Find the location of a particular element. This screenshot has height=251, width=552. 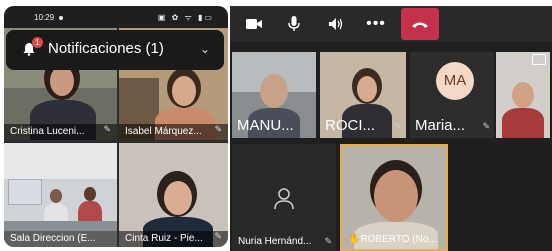

speaker-icon is located at coordinates (336, 24).